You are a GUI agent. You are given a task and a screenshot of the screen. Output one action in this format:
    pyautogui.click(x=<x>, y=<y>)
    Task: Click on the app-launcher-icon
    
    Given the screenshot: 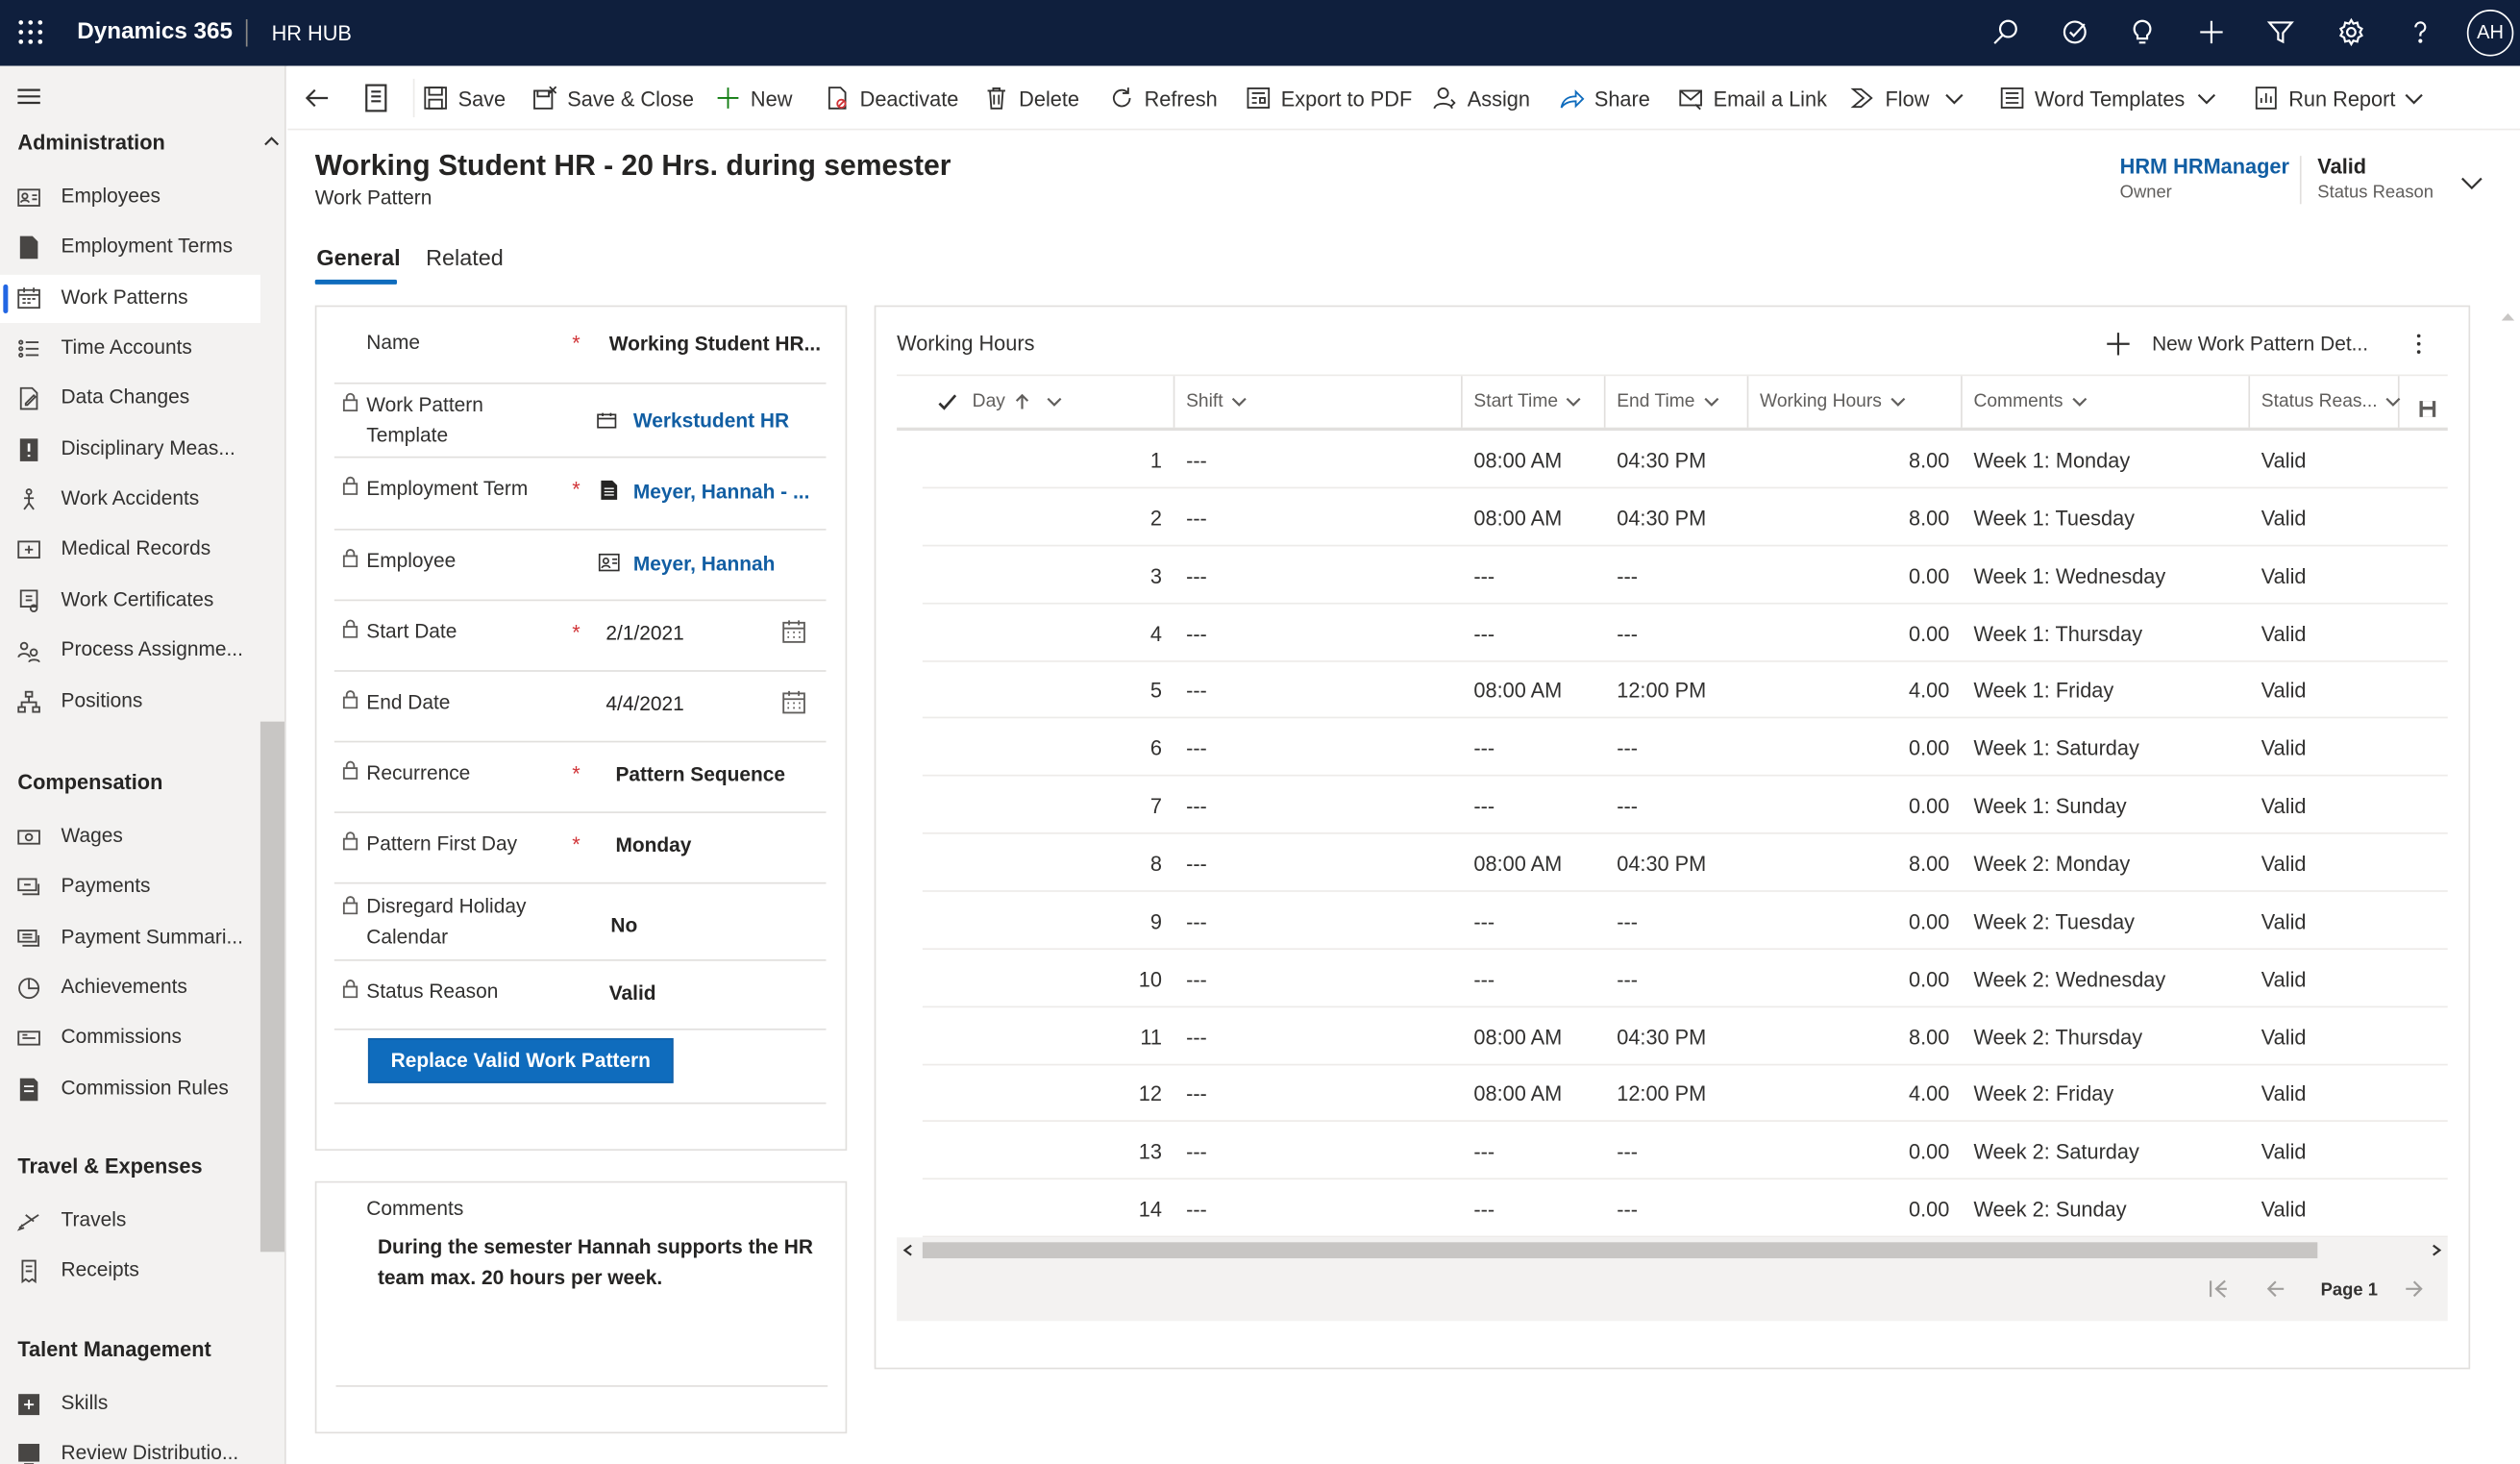 What is the action you would take?
    pyautogui.click(x=30, y=32)
    